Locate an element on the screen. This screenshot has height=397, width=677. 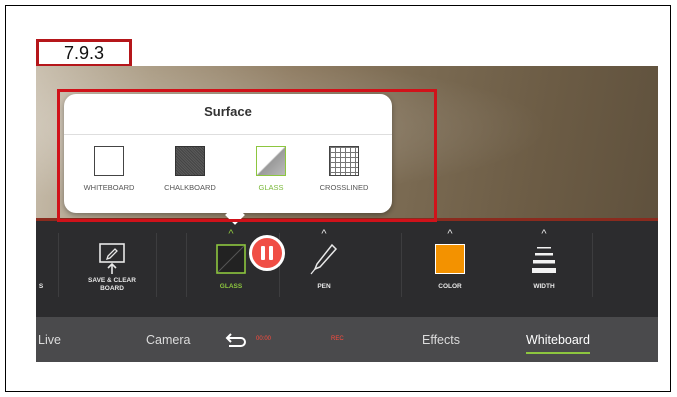
partial-tool-label: S is located at coordinates (41, 286).